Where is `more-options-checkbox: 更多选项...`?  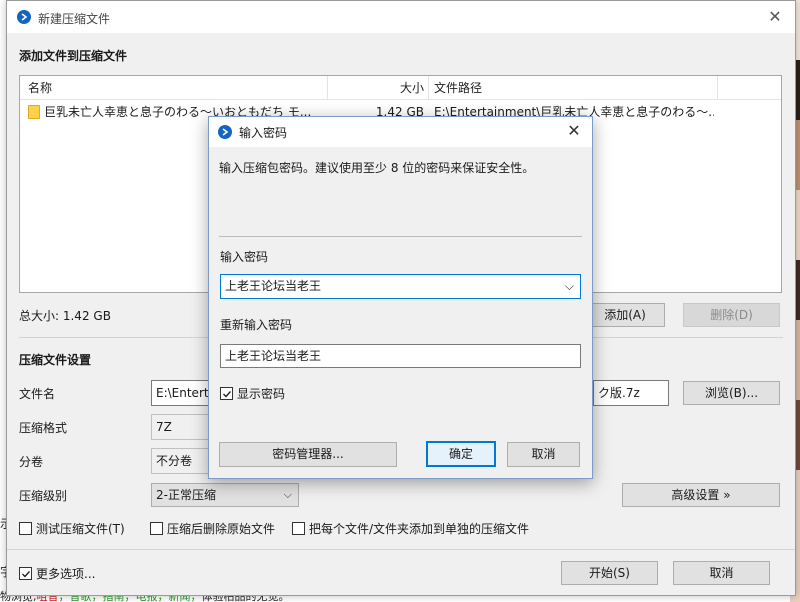 more-options-checkbox: 更多选项... is located at coordinates (57, 573).